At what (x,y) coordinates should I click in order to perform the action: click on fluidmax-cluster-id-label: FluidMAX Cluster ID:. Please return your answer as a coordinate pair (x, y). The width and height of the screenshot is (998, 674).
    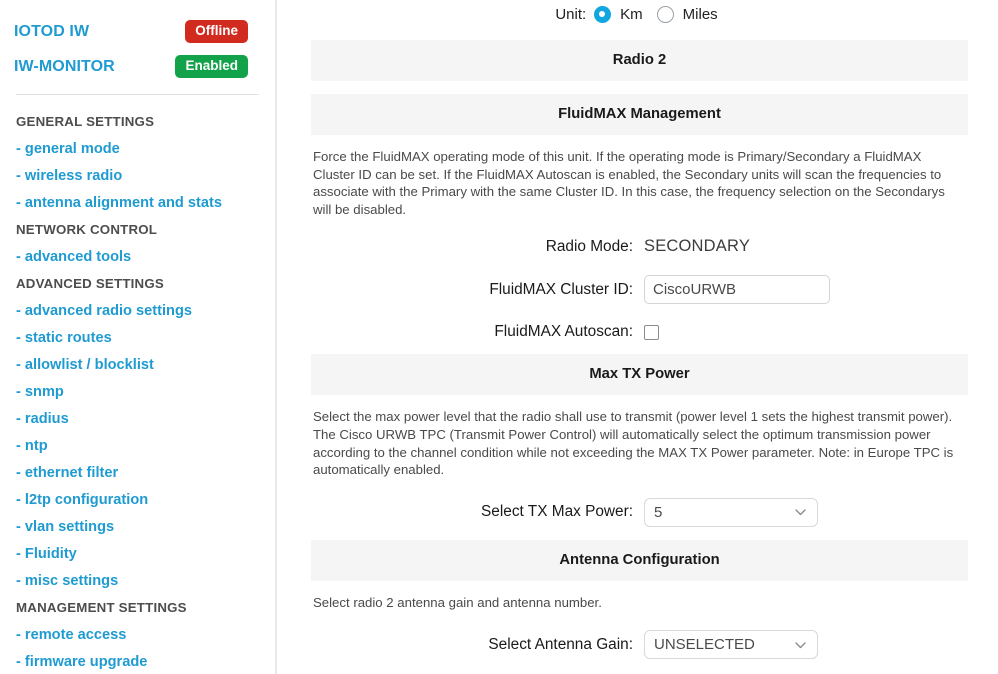
    Looking at the image, I should click on (561, 289).